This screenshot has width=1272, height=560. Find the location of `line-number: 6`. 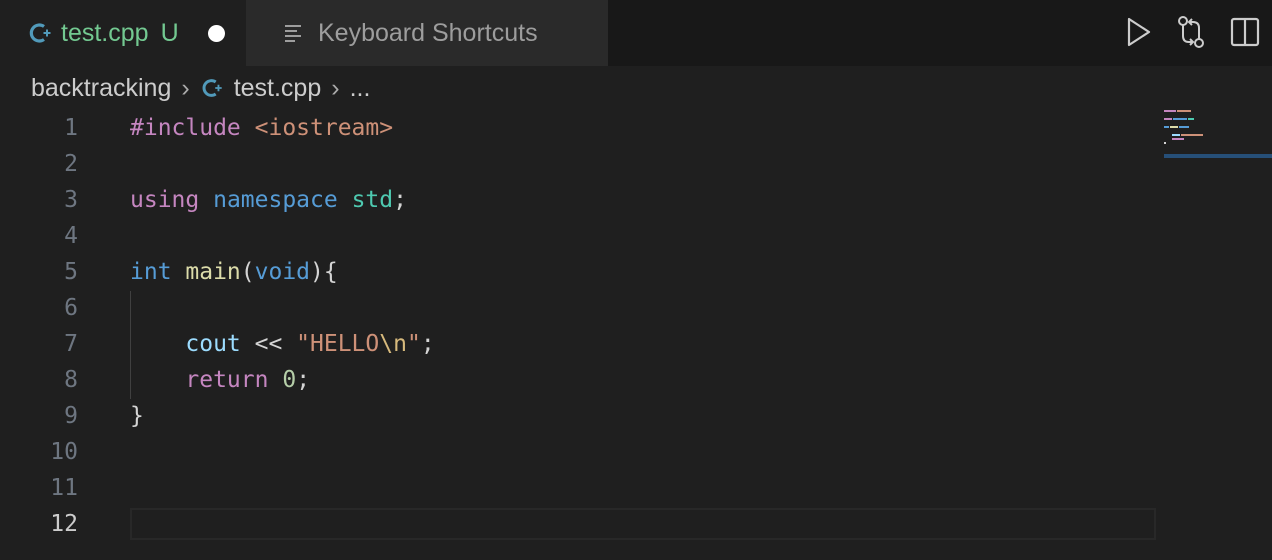

line-number: 6 is located at coordinates (71, 308).